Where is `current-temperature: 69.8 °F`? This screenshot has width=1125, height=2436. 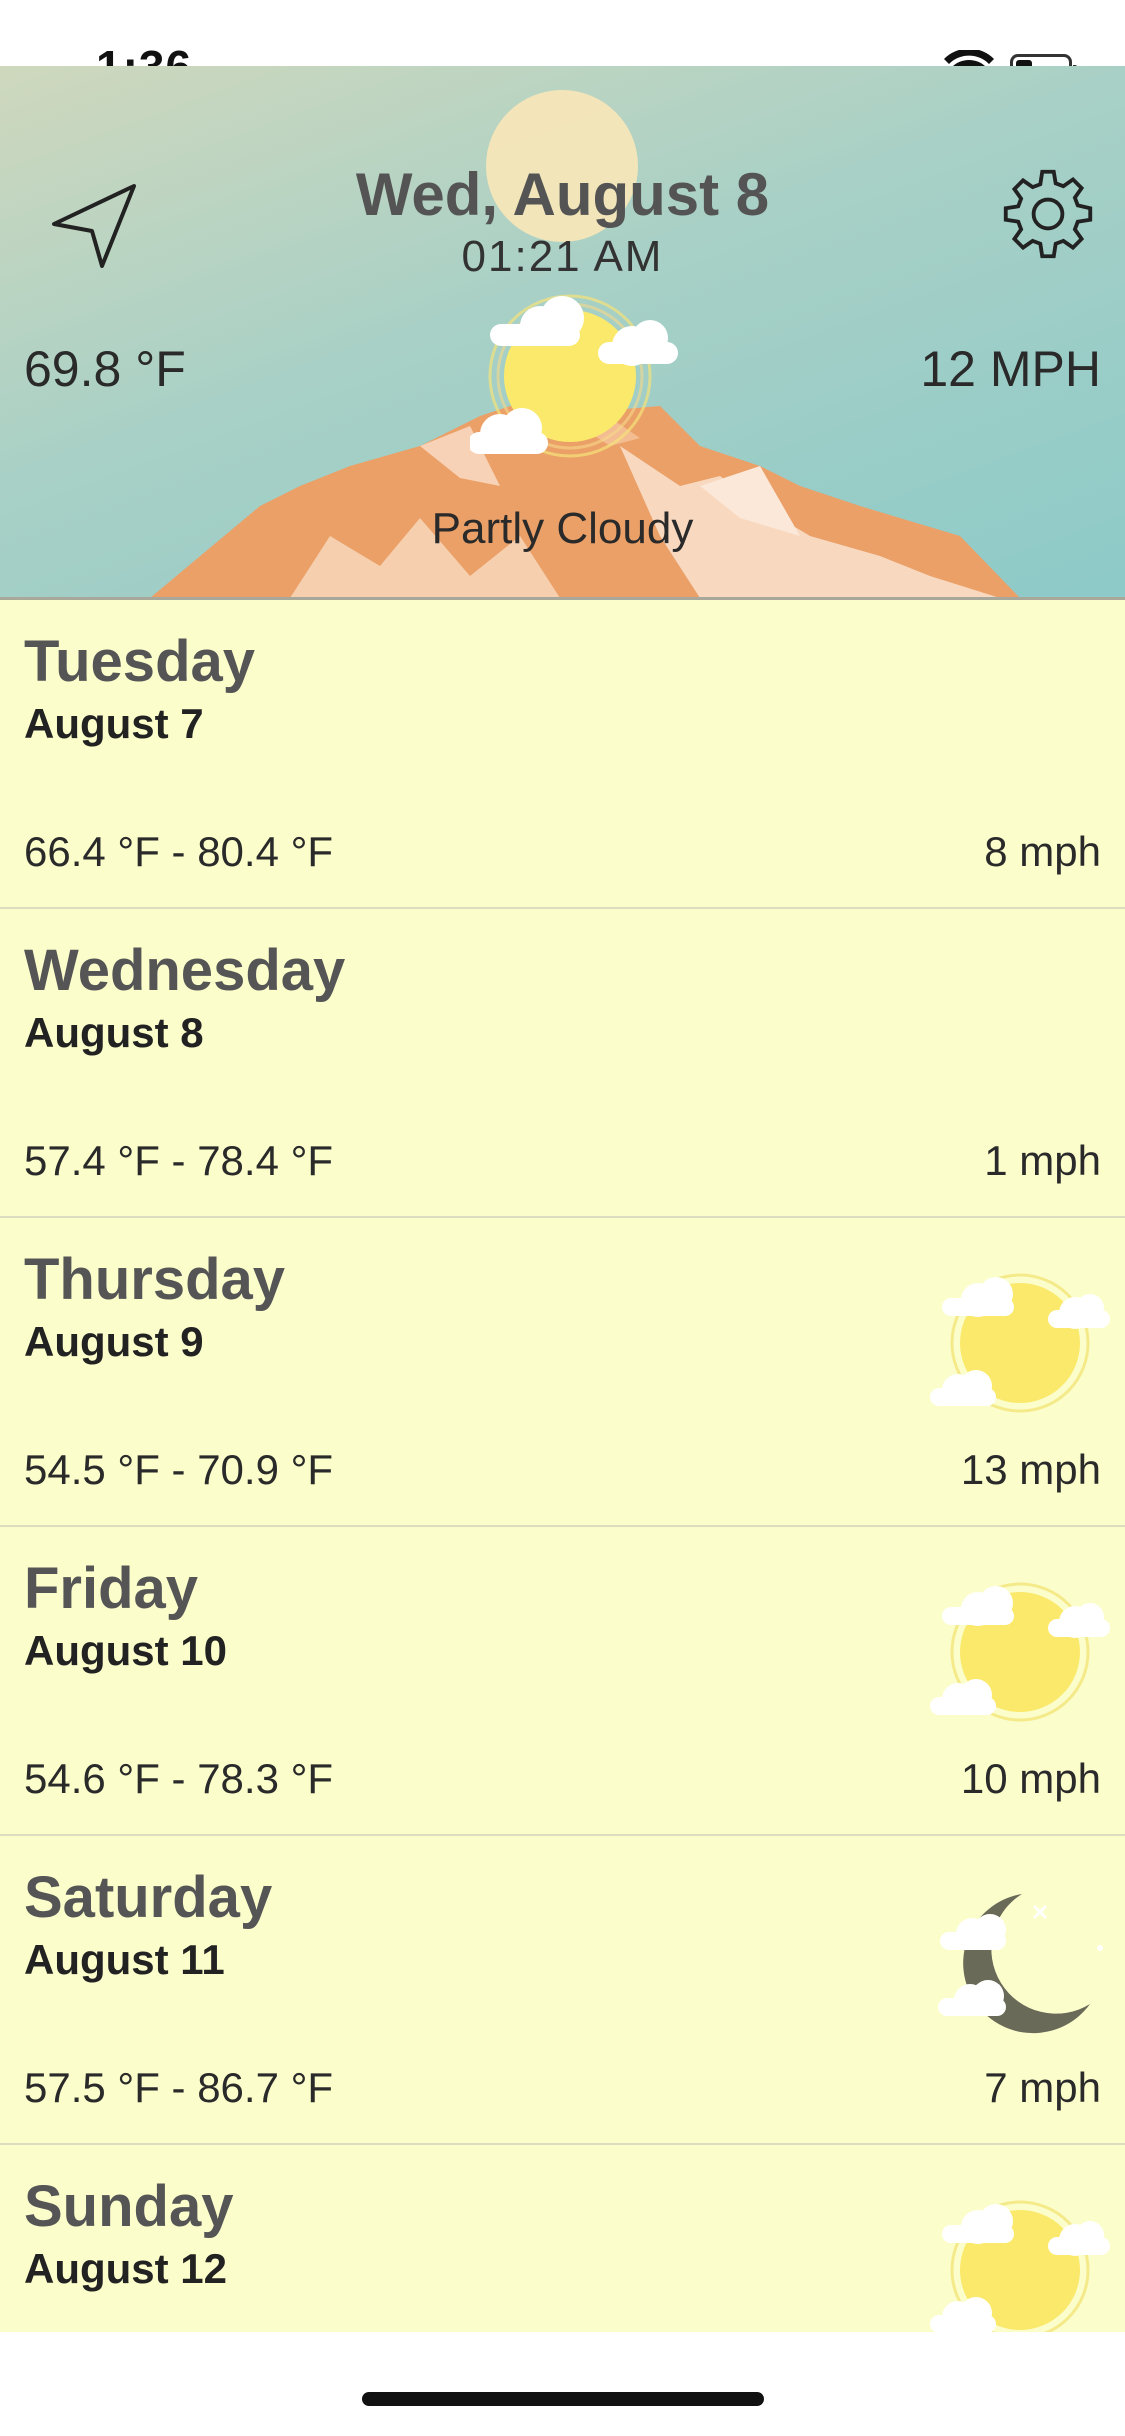
current-temperature: 69.8 °F is located at coordinates (105, 369).